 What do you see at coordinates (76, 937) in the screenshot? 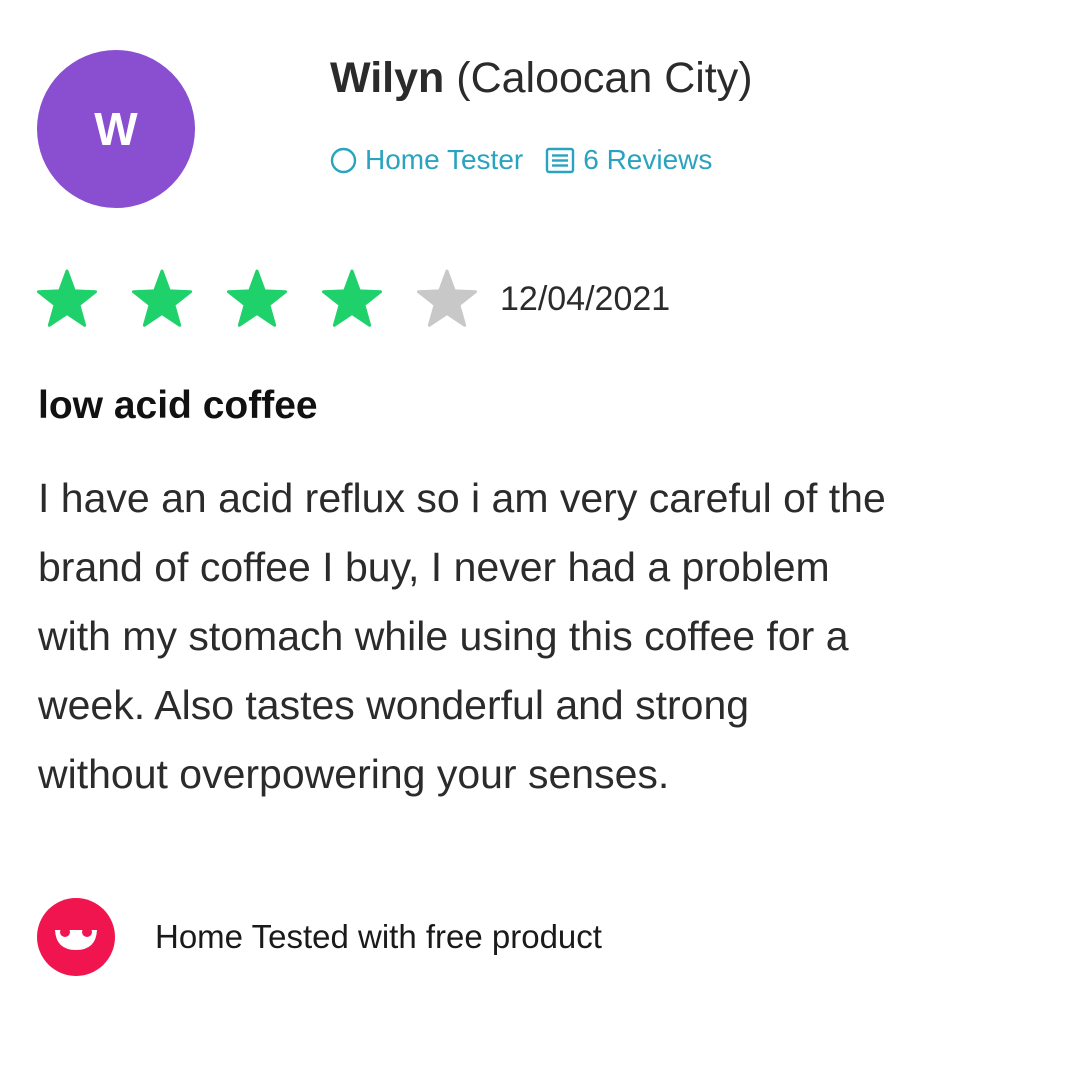
I see `smile-logo-icon` at bounding box center [76, 937].